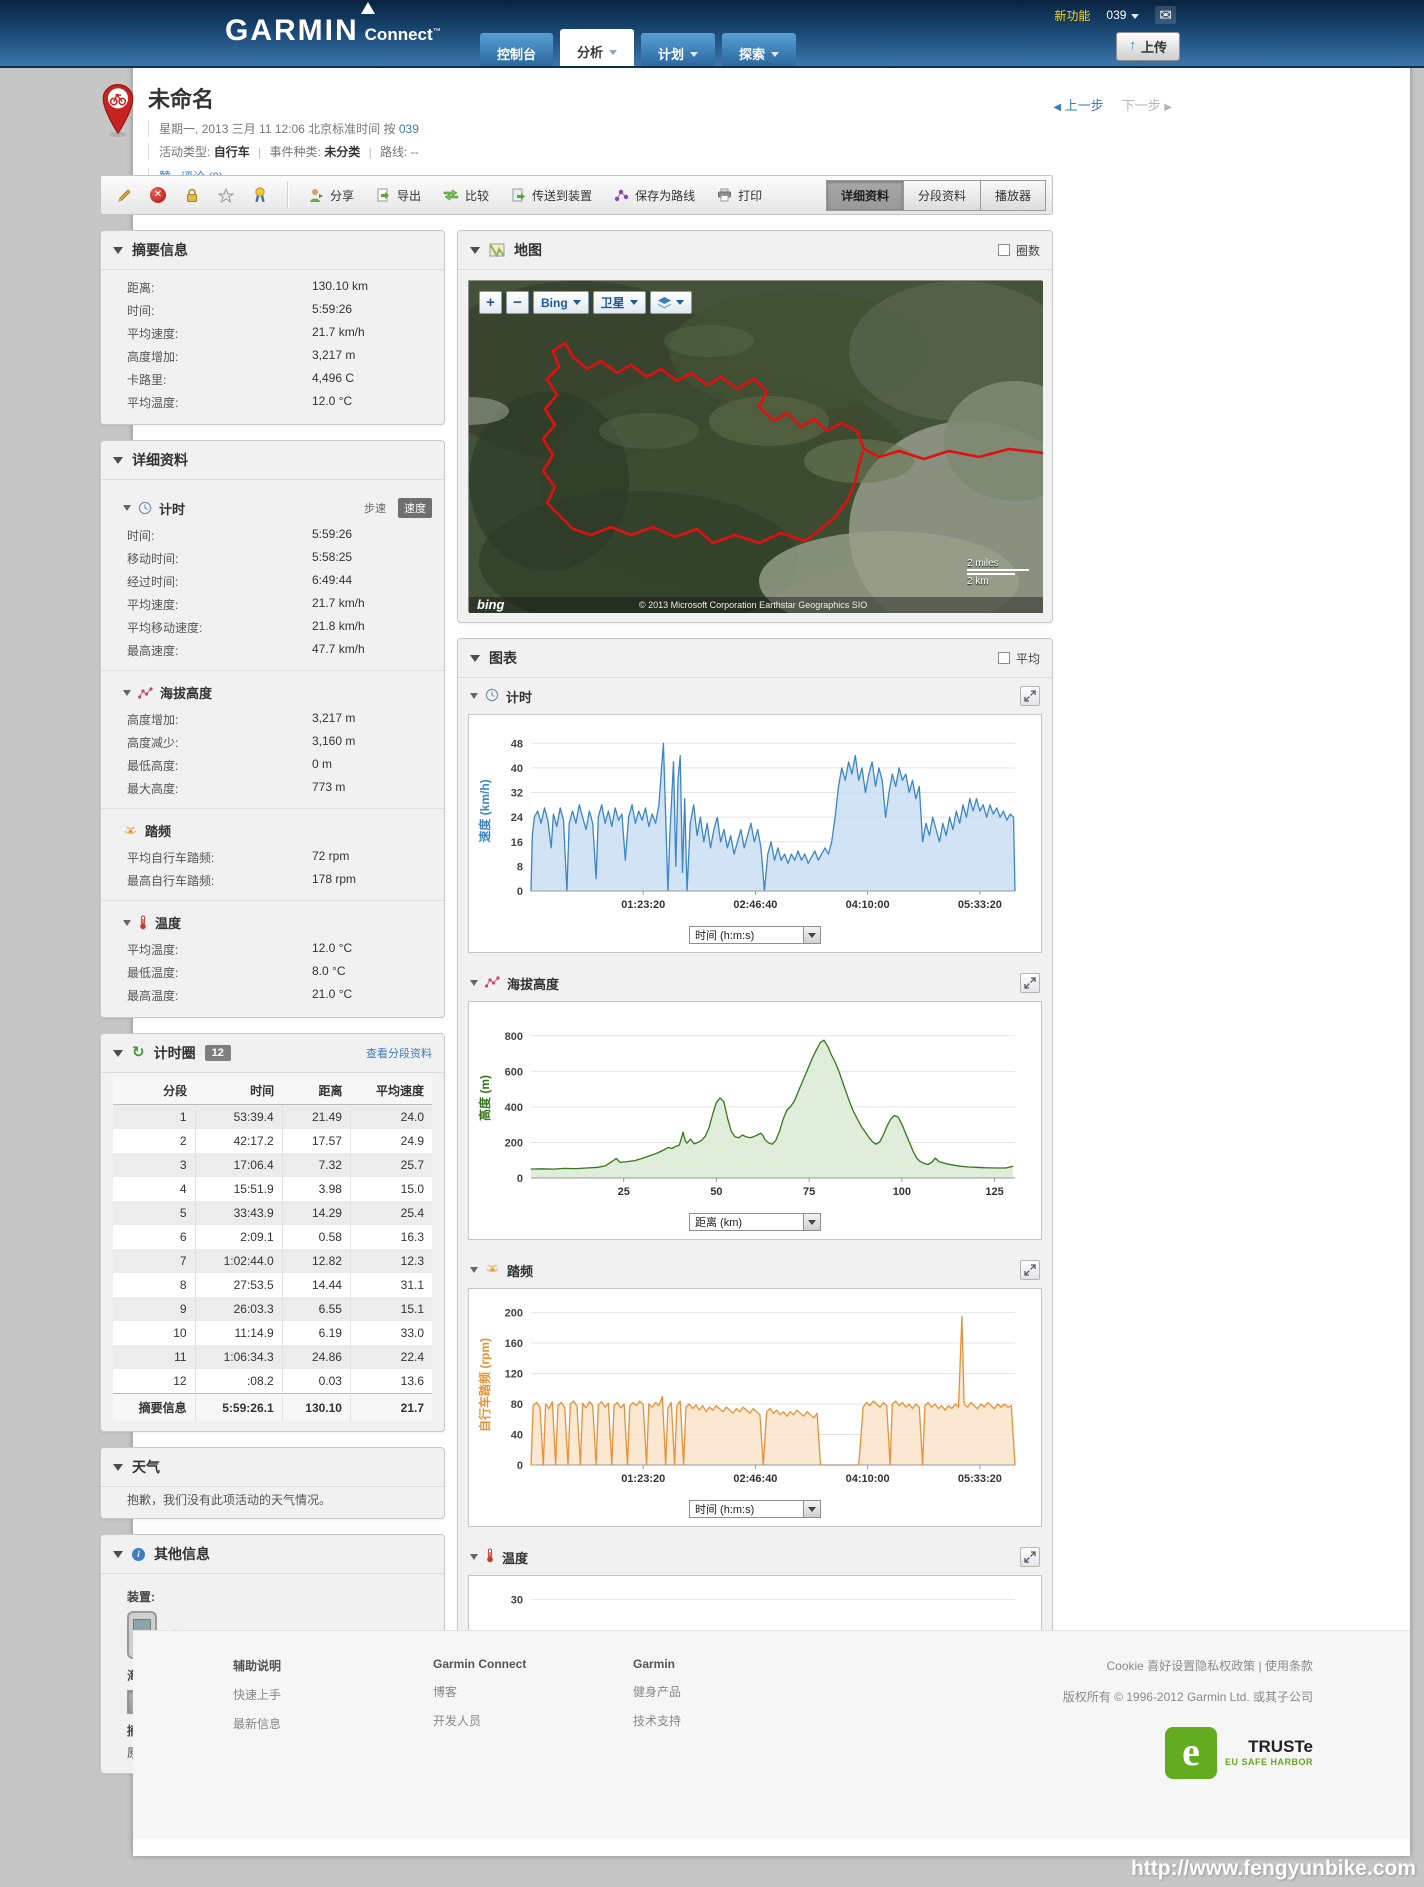 The height and width of the screenshot is (1887, 1424). Describe the element at coordinates (333, 25) in the screenshot. I see `garmin-logo: GARMIN Connect™` at that location.